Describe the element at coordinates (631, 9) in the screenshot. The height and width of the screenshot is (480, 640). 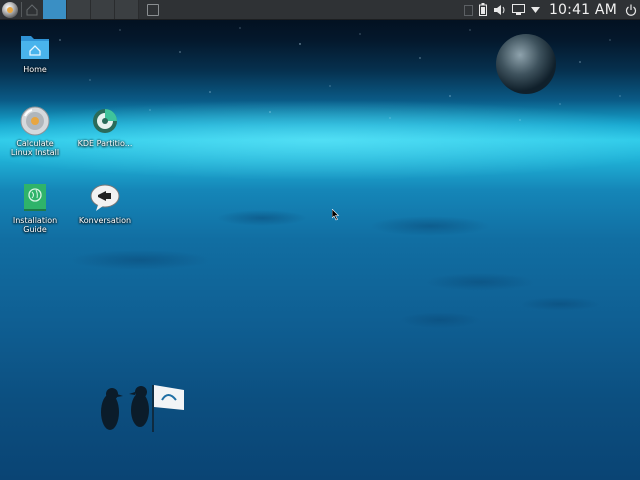
I see `power-icon` at that location.